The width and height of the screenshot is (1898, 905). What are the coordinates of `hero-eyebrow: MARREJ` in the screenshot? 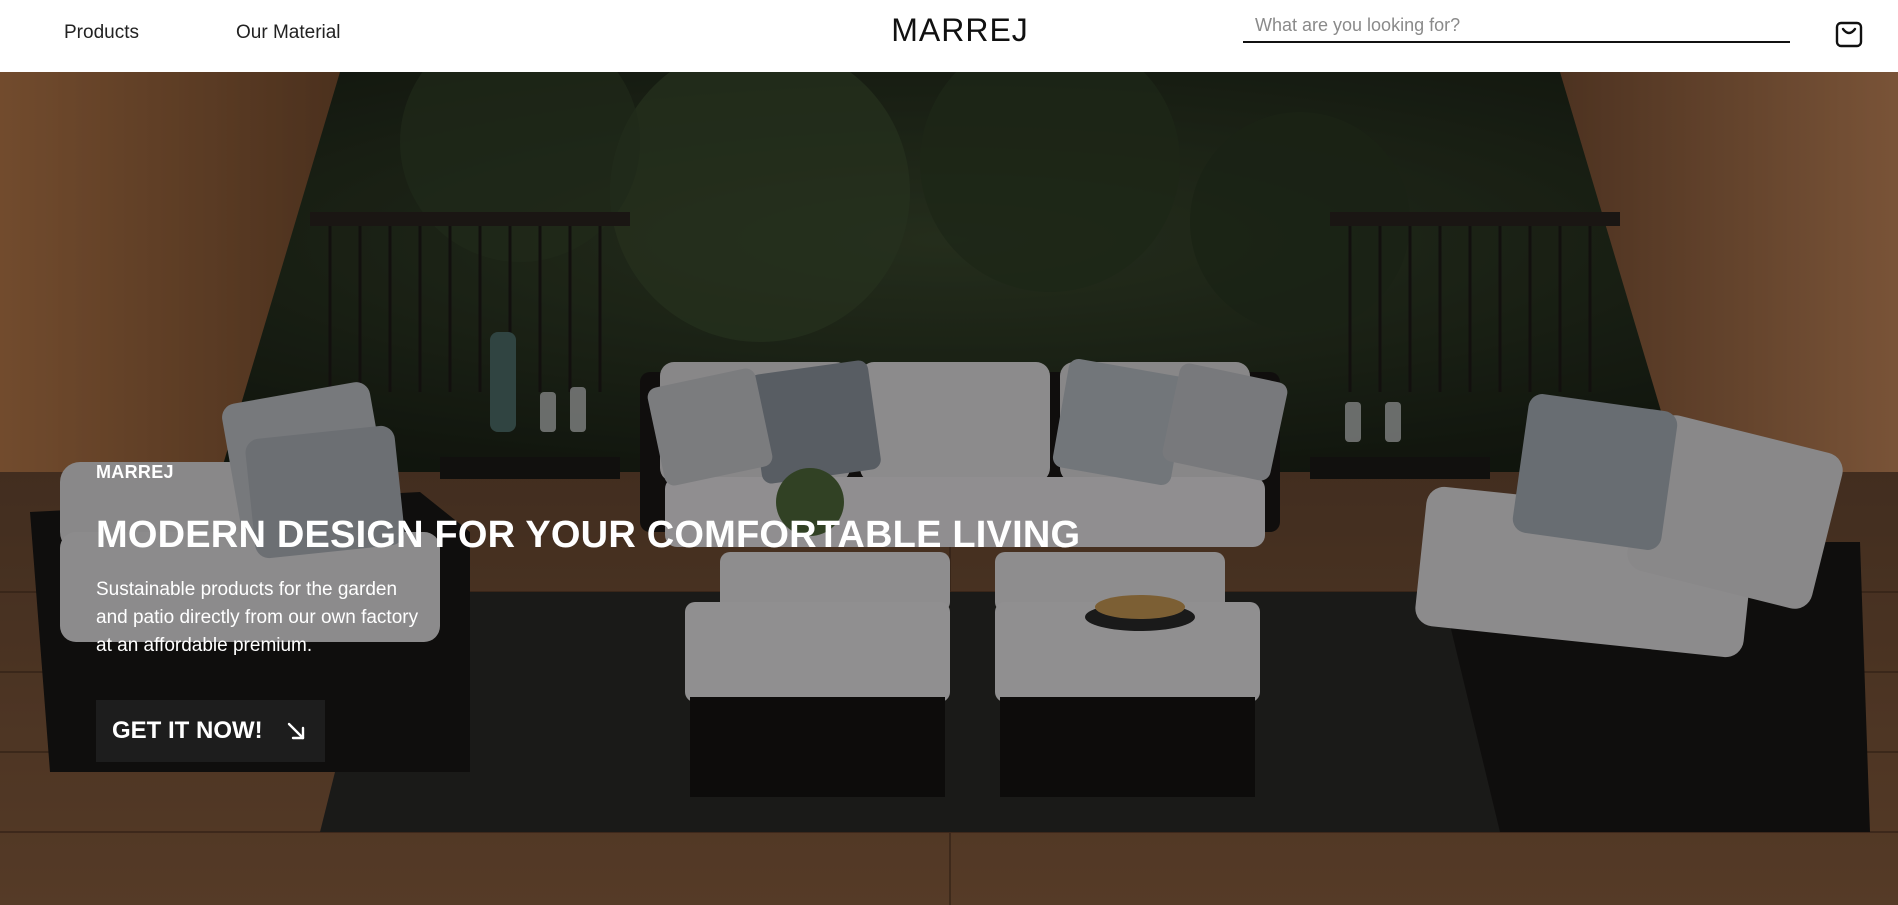 It's located at (135, 472).